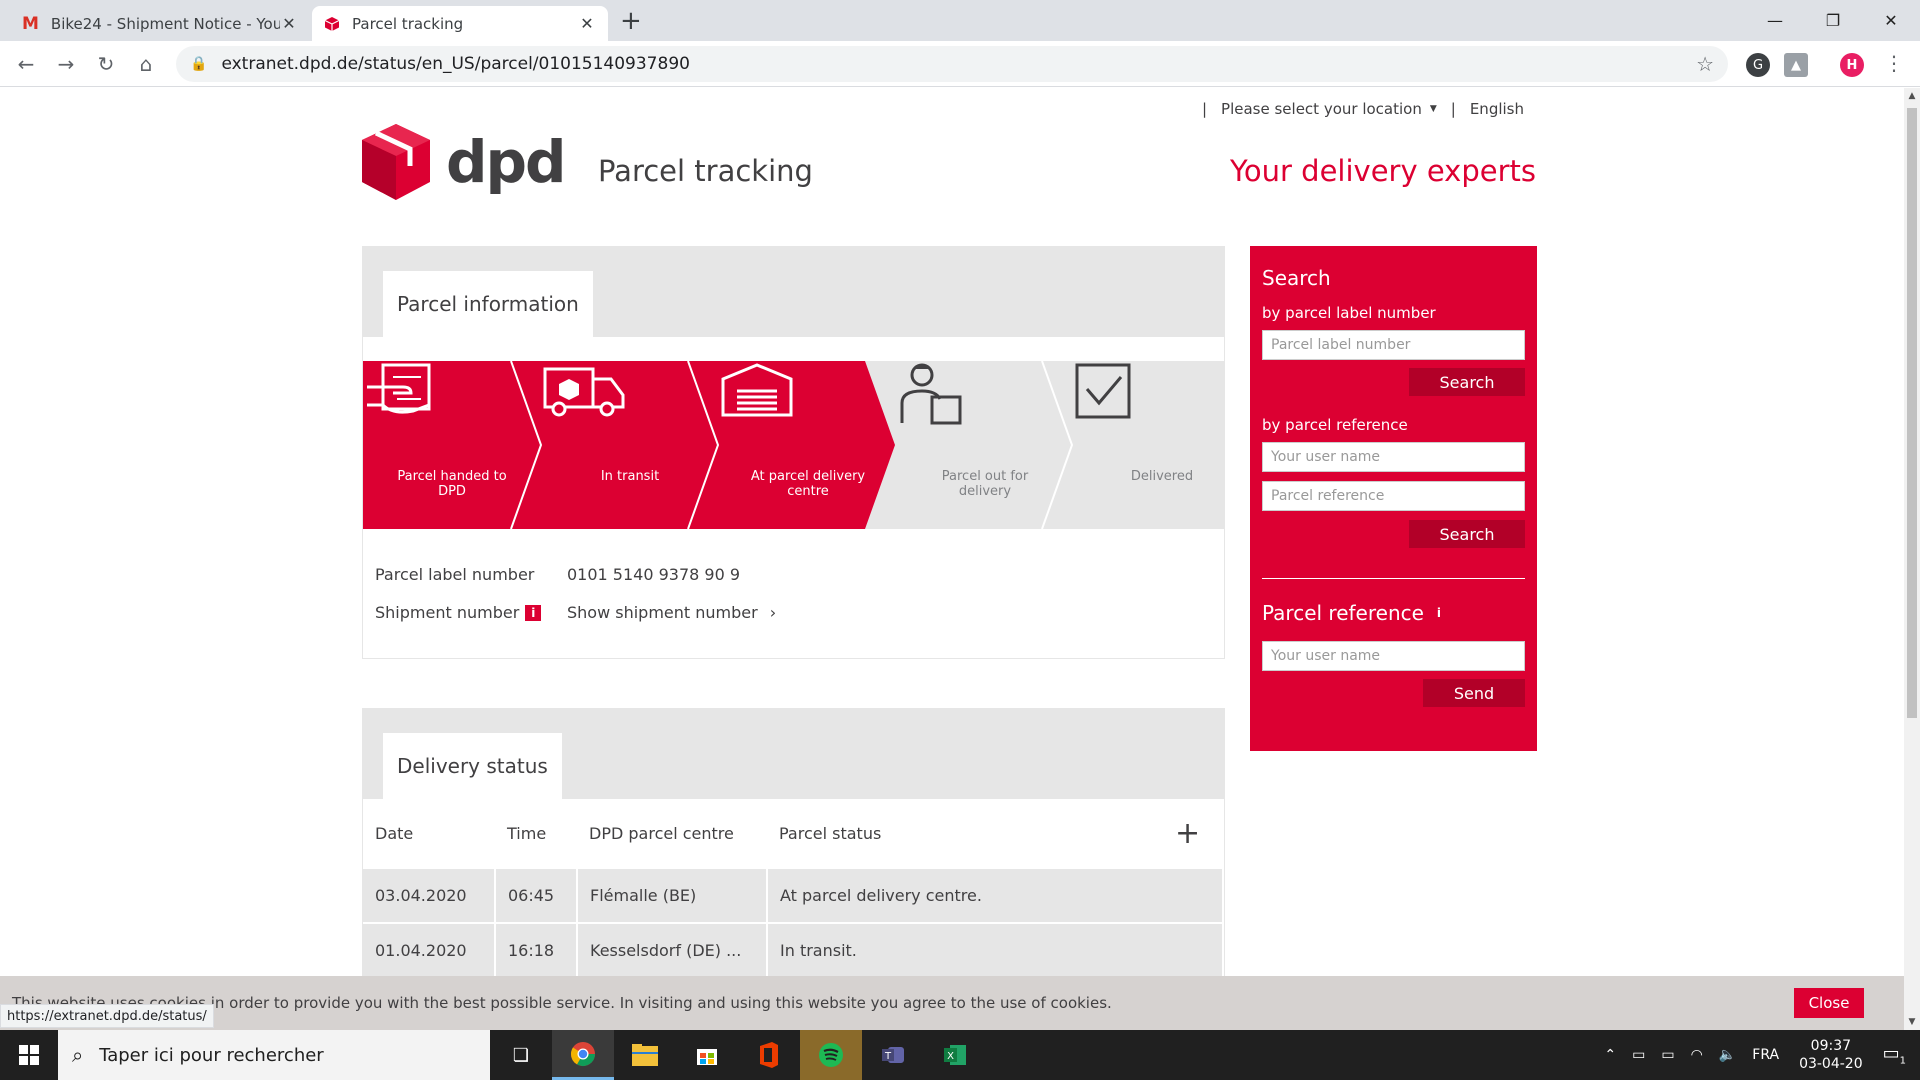  What do you see at coordinates (1833, 20) in the screenshot?
I see `restore-icon: ❐` at bounding box center [1833, 20].